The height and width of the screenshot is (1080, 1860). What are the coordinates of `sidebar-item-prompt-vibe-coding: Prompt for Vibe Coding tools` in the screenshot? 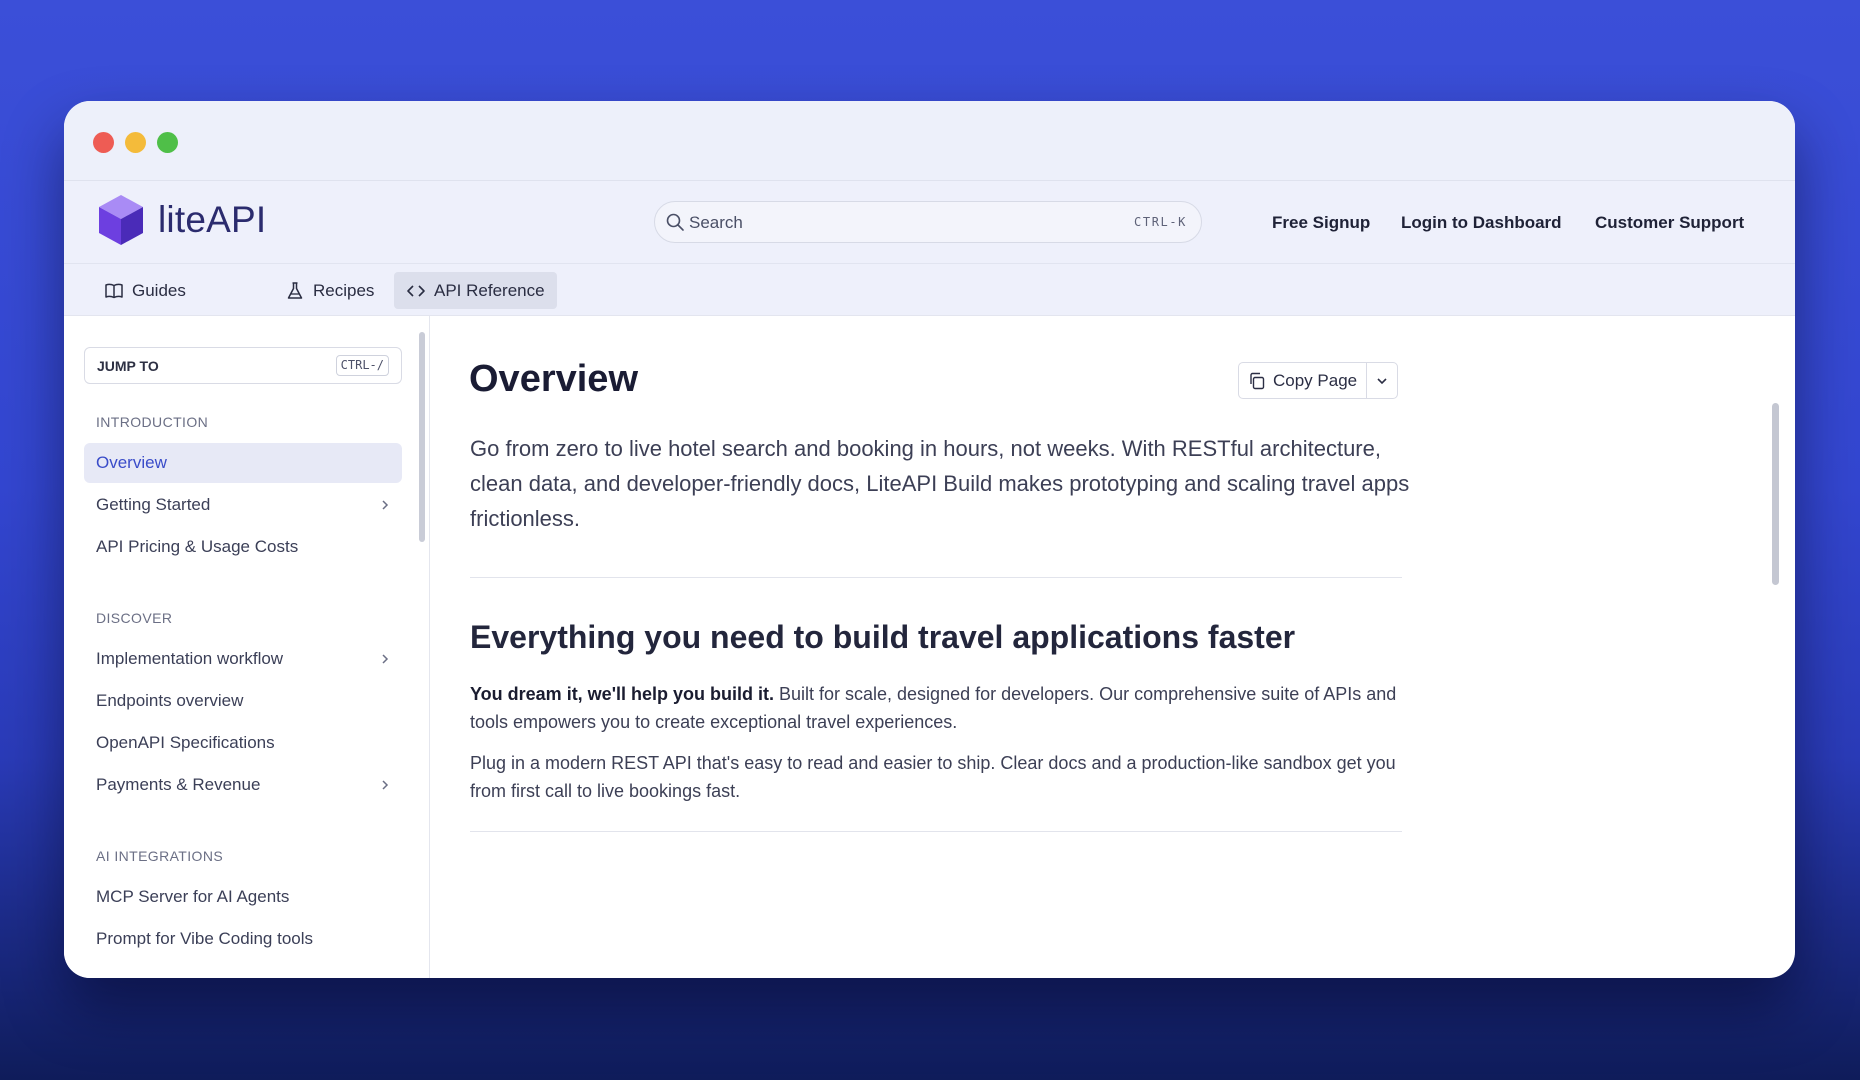 It's located at (243, 939).